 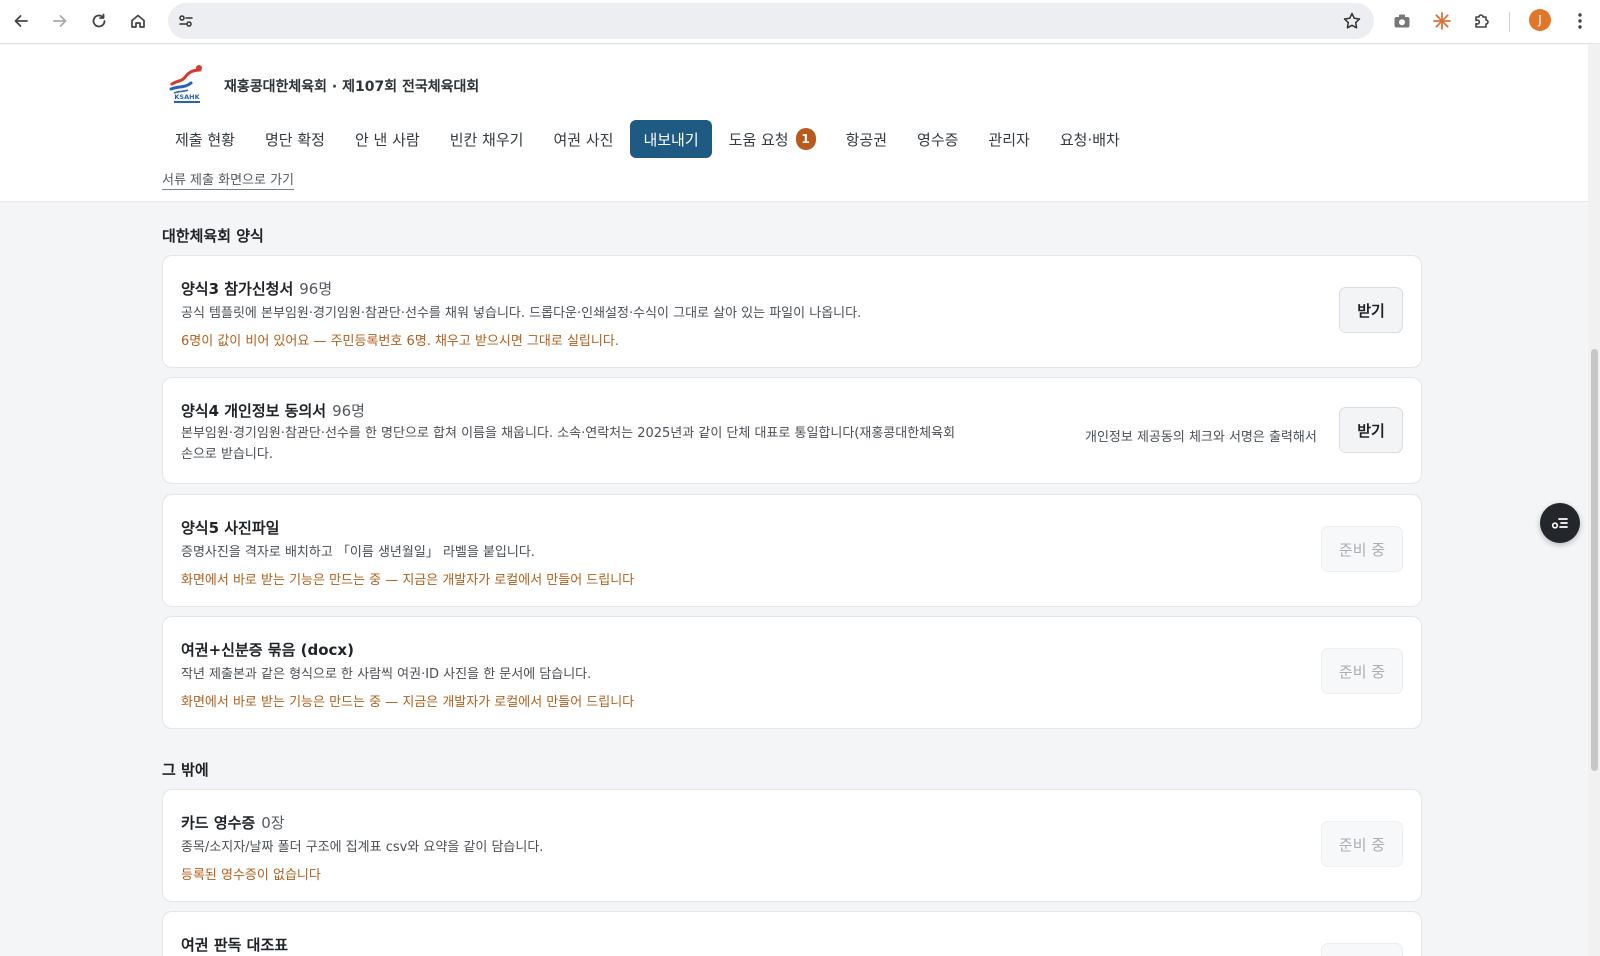 What do you see at coordinates (583, 139) in the screenshot?
I see `tab-passport-photos: 여권 사진` at bounding box center [583, 139].